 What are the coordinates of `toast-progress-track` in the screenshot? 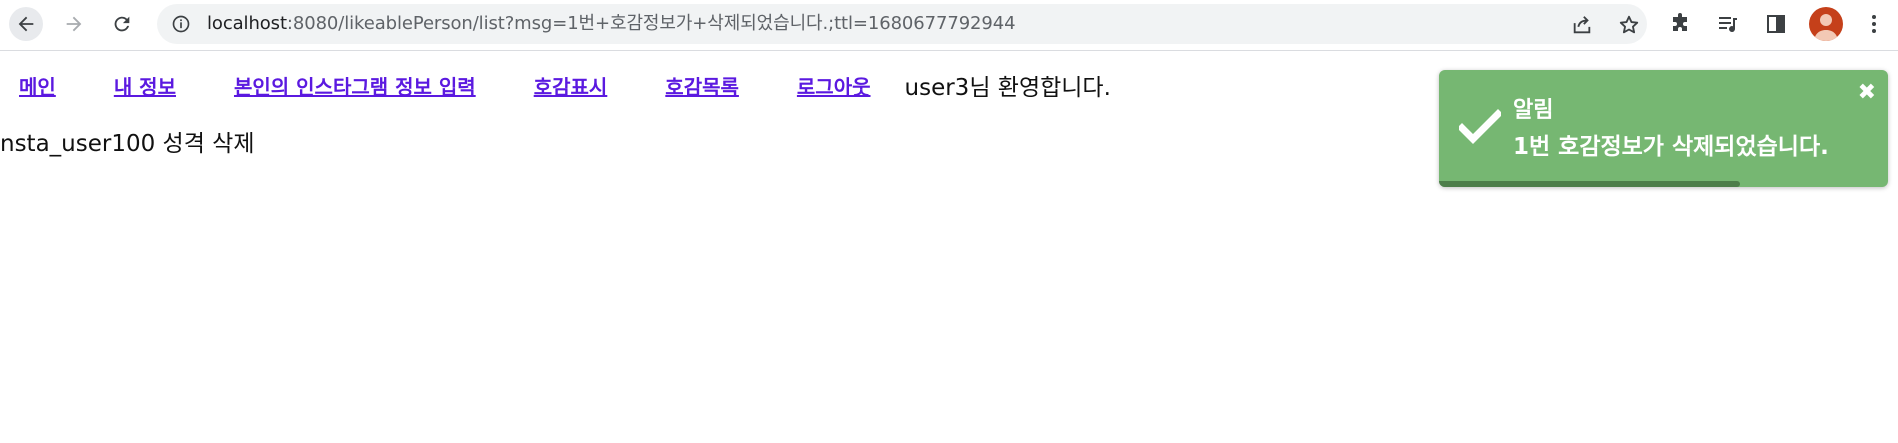 It's located at (1663, 184).